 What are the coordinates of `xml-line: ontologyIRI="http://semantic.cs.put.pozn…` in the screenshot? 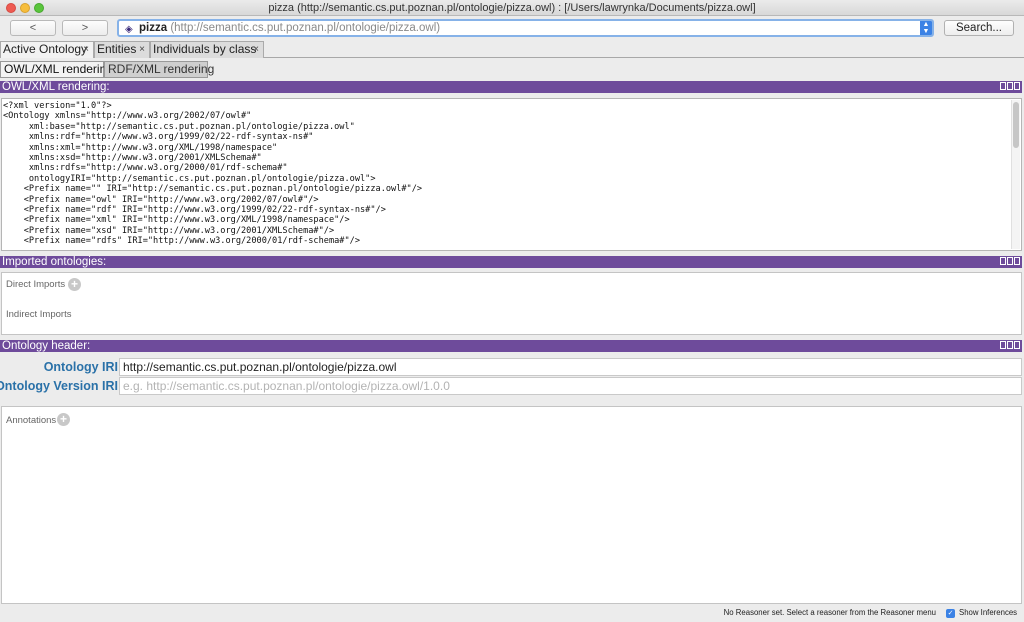 It's located at (189, 178).